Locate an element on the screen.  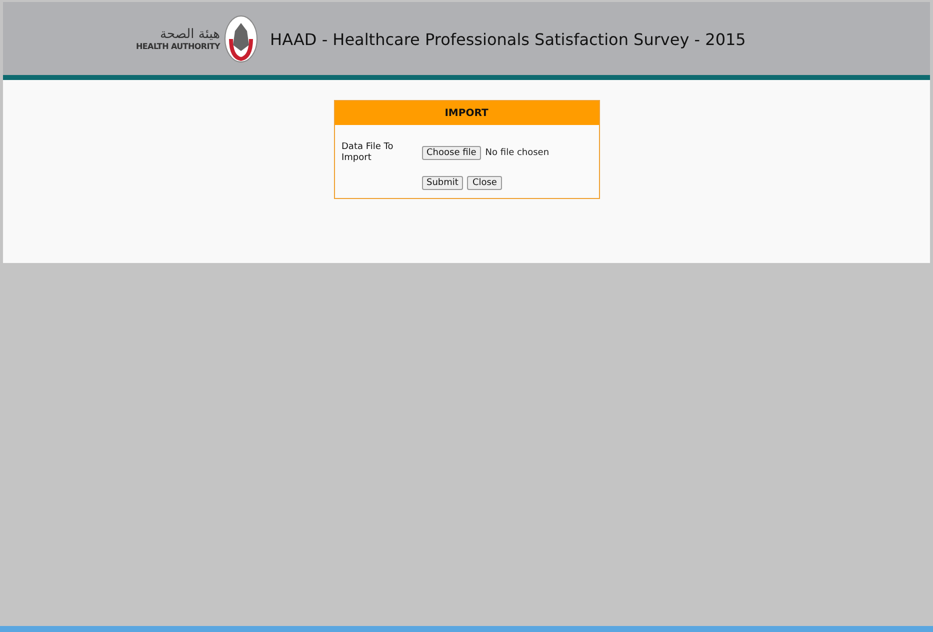
page-title: HAAD - Healthcare Professionals Satisfaction Survey - 2015 is located at coordinates (508, 39).